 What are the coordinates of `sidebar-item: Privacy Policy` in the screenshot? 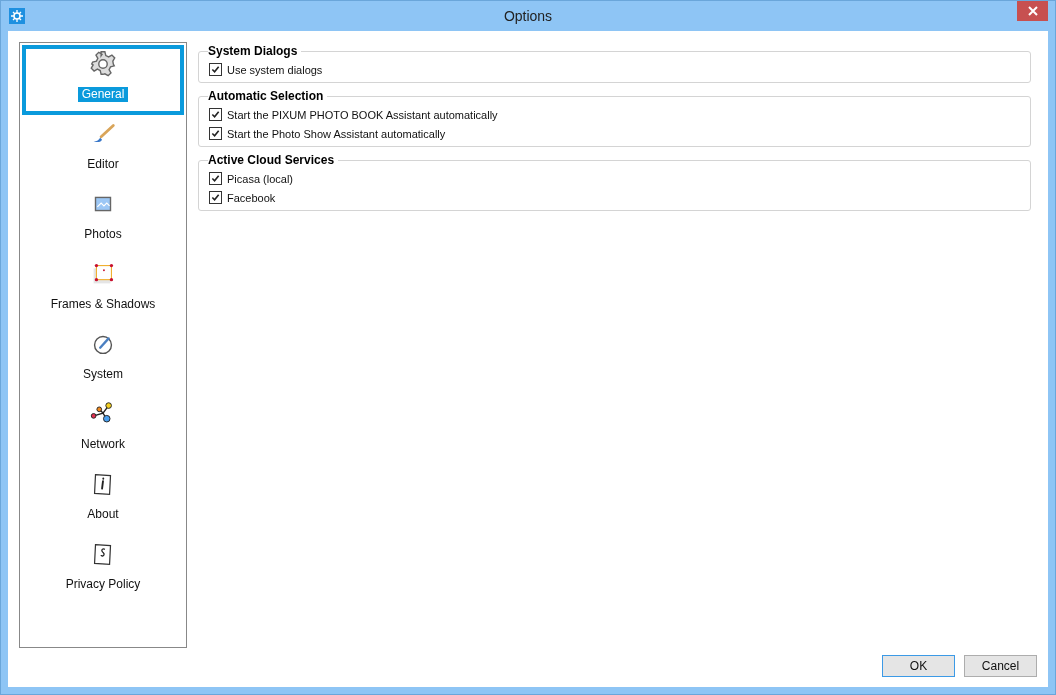 It's located at (103, 570).